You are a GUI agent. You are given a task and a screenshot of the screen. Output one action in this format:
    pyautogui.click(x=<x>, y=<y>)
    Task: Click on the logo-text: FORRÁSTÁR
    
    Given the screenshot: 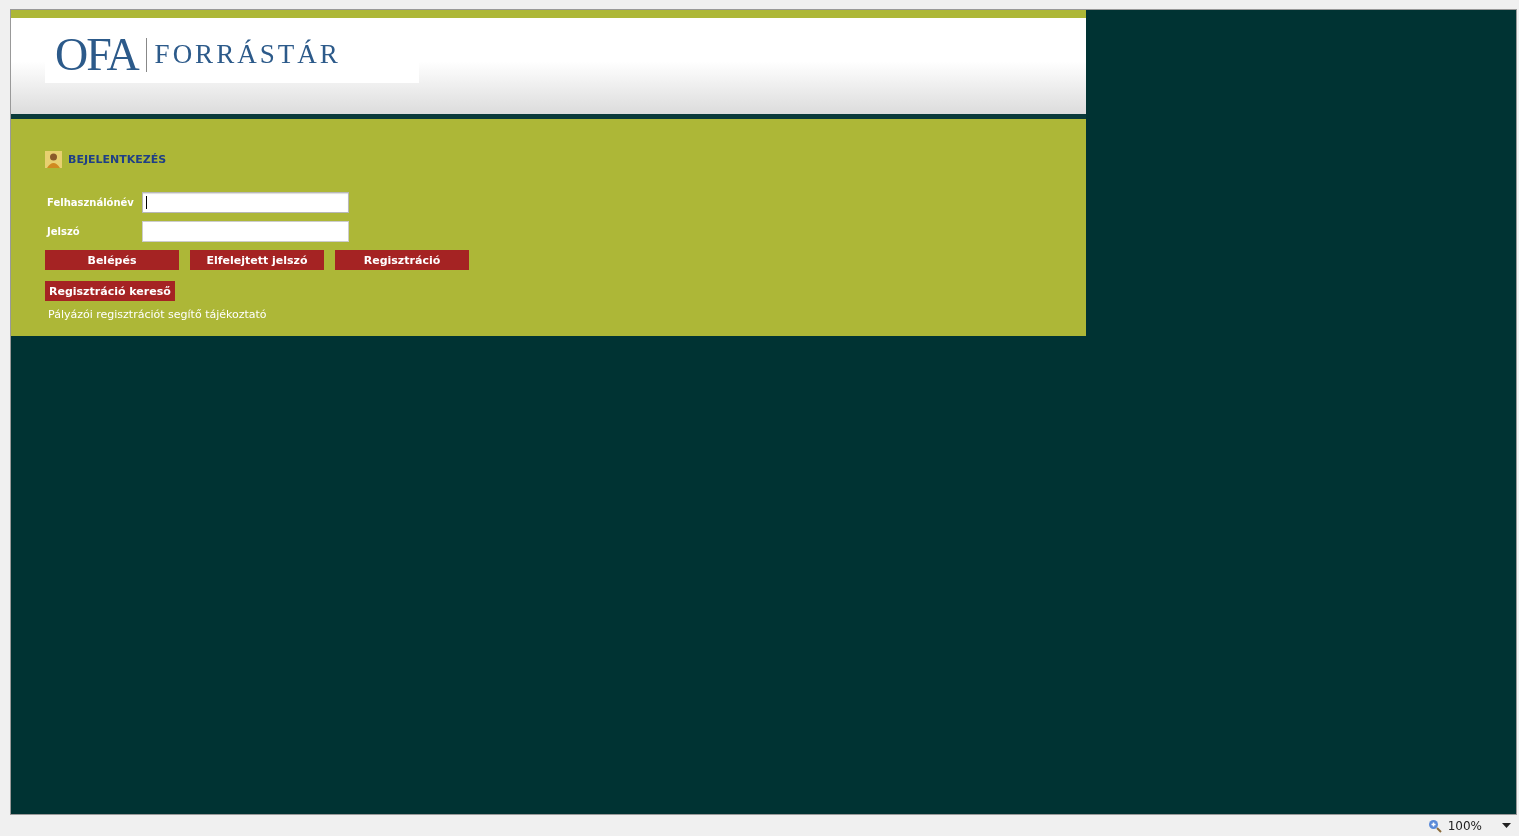 What is the action you would take?
    pyautogui.click(x=247, y=54)
    